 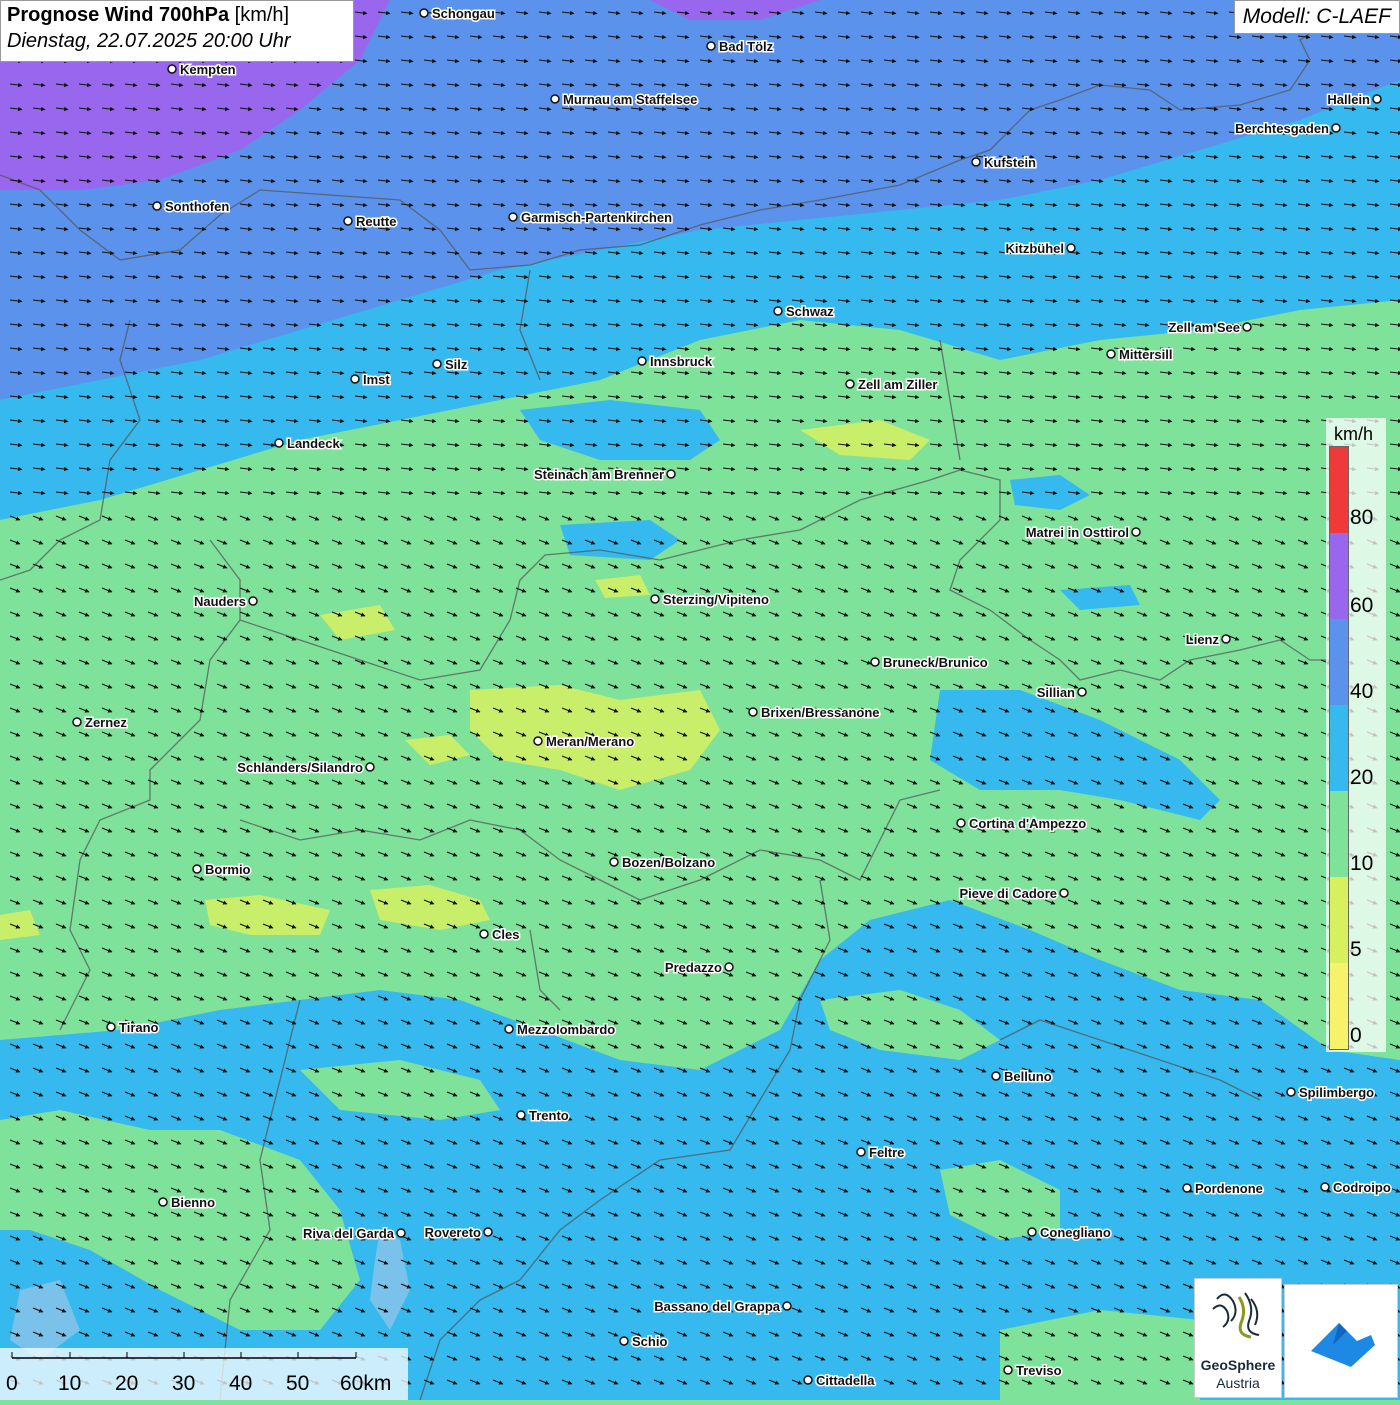 What do you see at coordinates (1362, 777) in the screenshot?
I see `legend-tick-20: 20` at bounding box center [1362, 777].